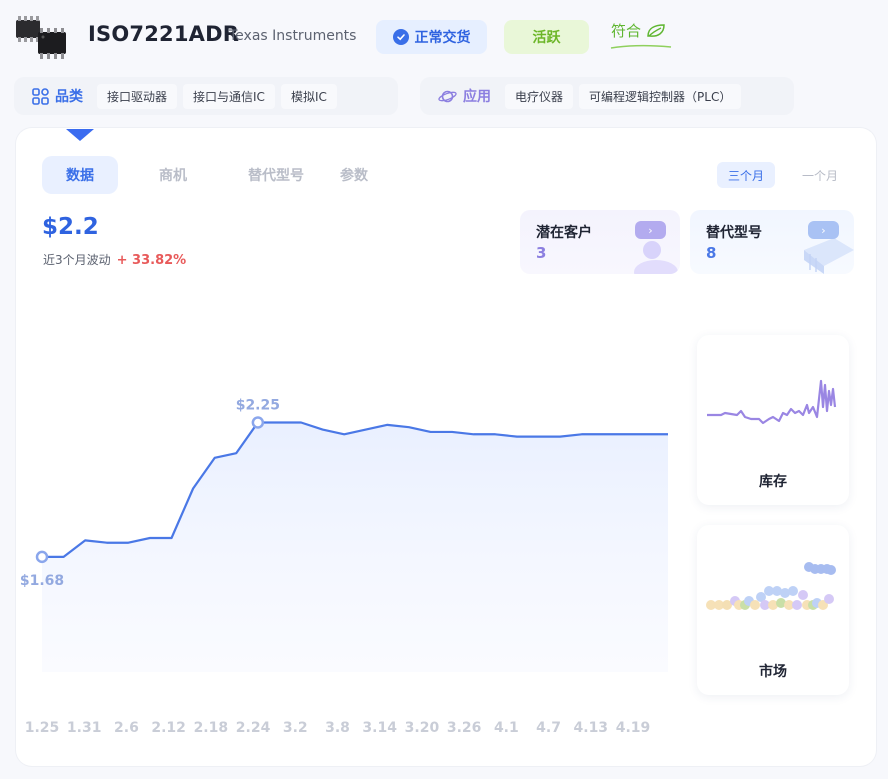  Describe the element at coordinates (564, 233) in the screenshot. I see `stat-label: 潜在客户` at that location.